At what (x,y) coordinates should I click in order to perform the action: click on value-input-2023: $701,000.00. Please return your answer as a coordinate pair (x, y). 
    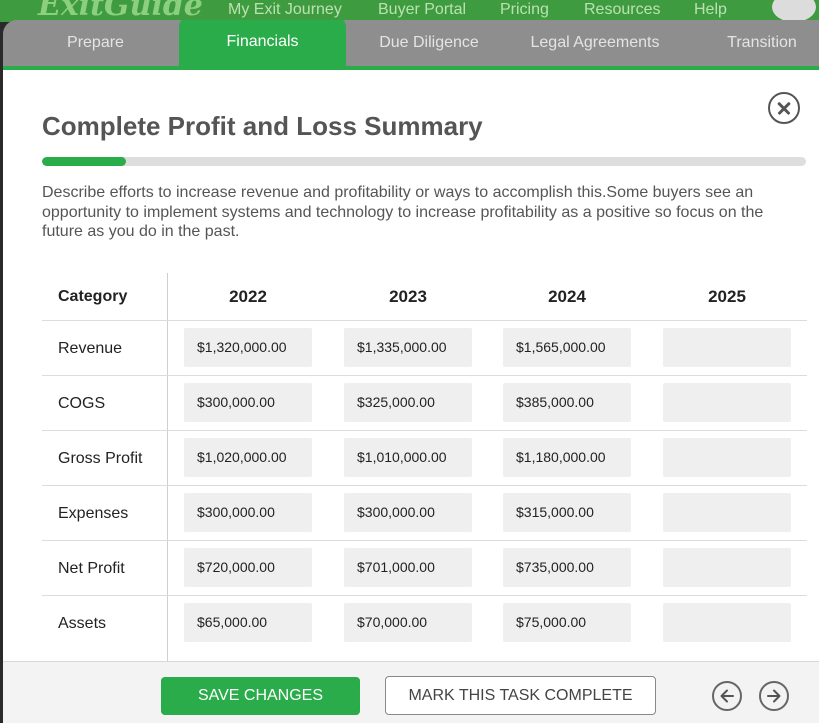
    Looking at the image, I should click on (408, 567).